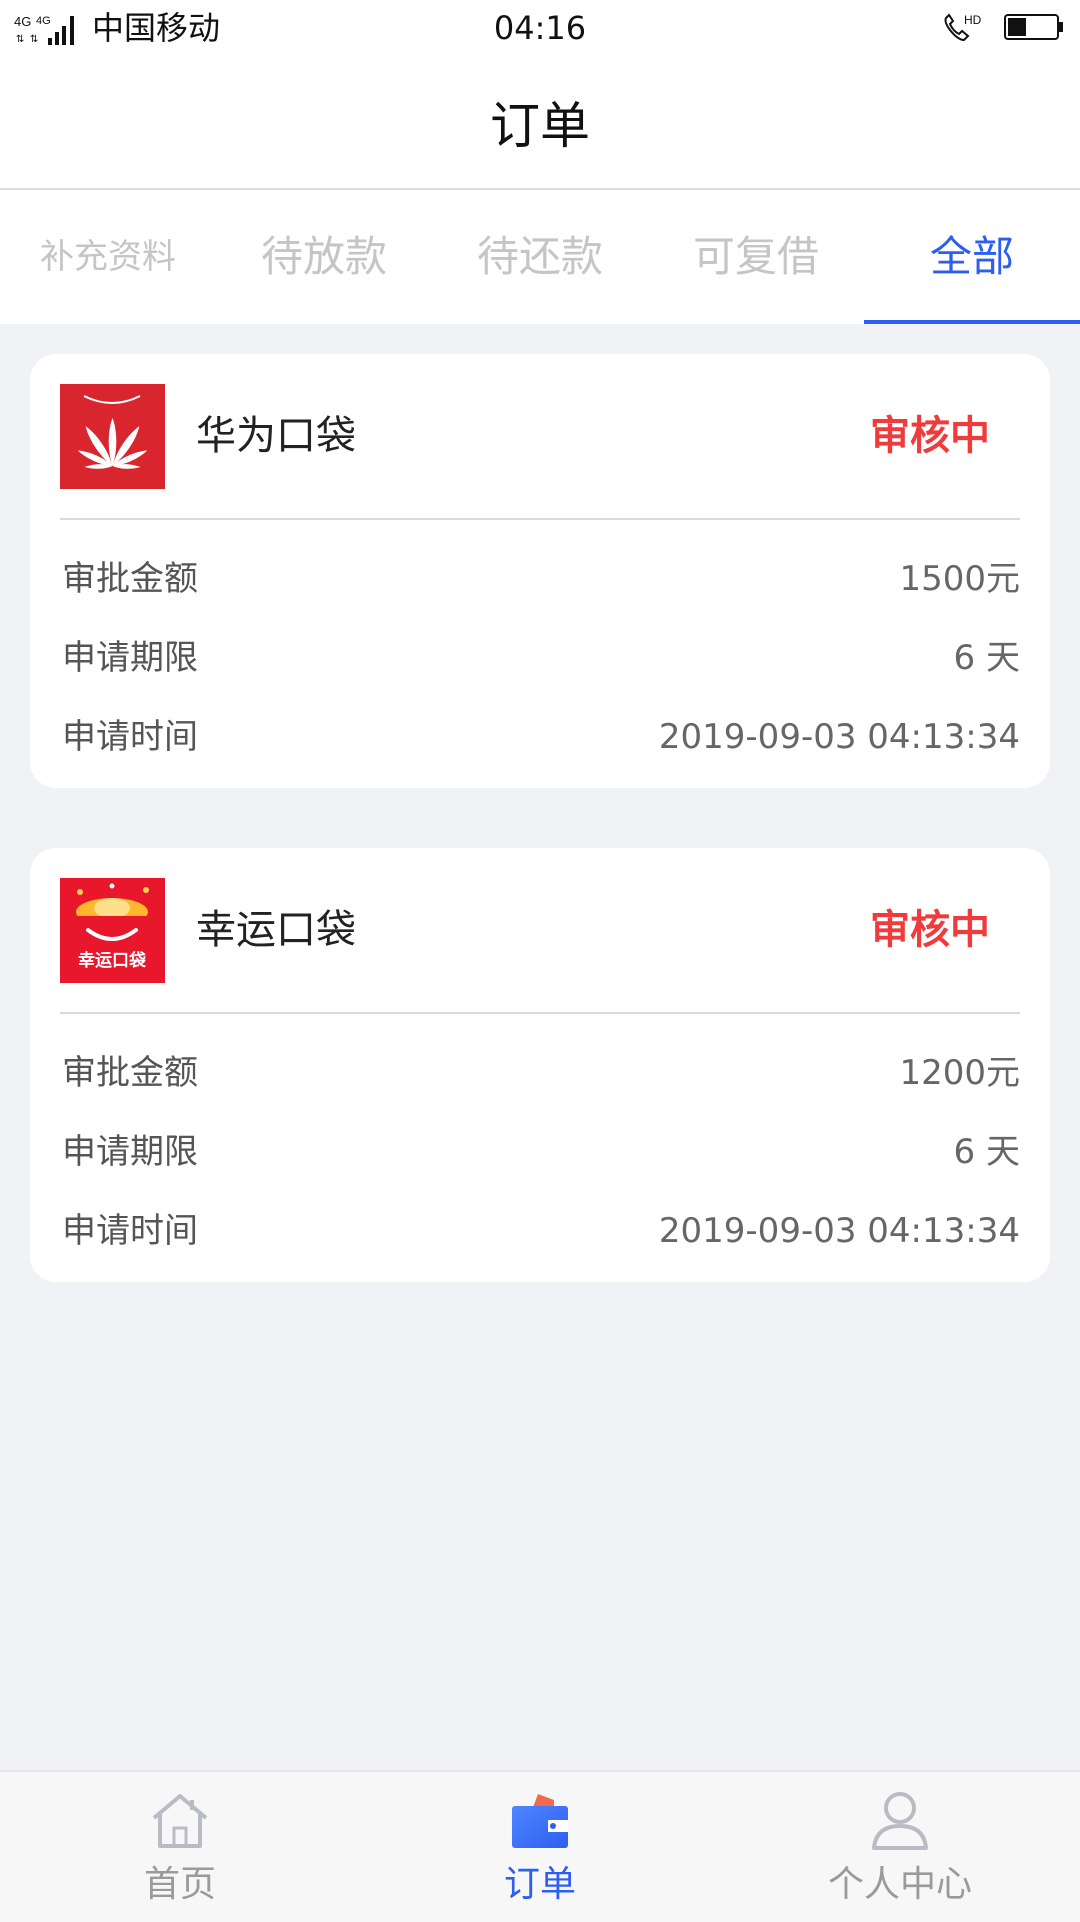 This screenshot has height=1922, width=1080. I want to click on approved-amount-row: 审批金额 1200元, so click(541, 1073).